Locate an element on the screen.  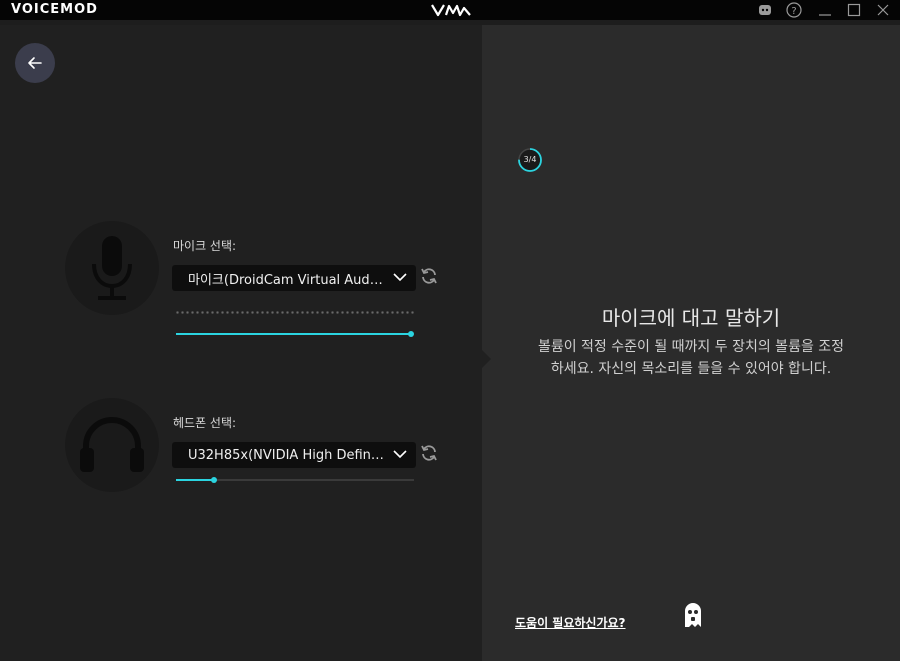
headphones-icon is located at coordinates (112, 444).